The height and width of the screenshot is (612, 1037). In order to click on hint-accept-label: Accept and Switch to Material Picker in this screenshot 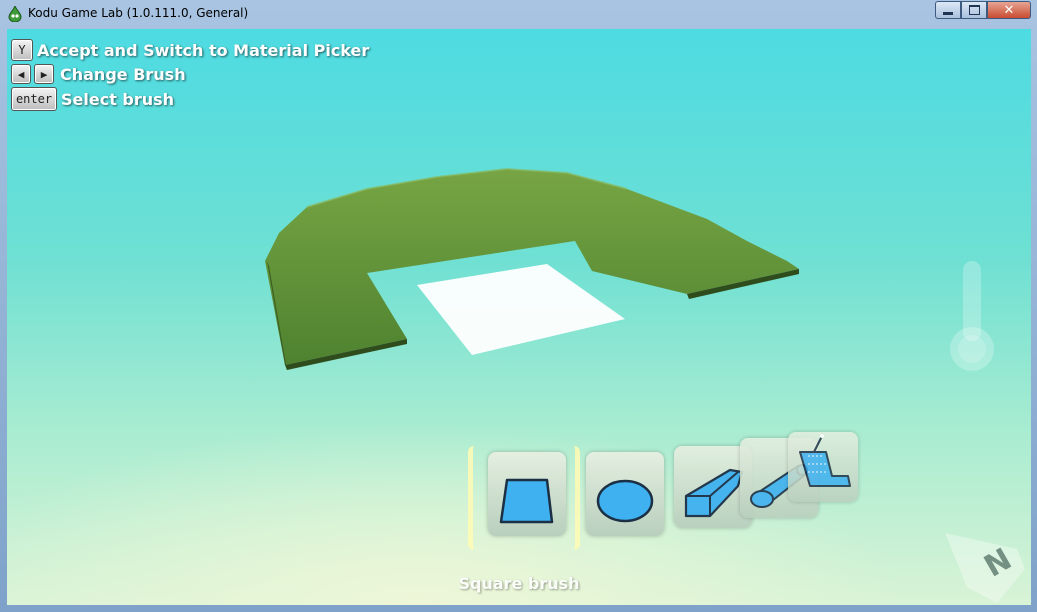, I will do `click(203, 50)`.